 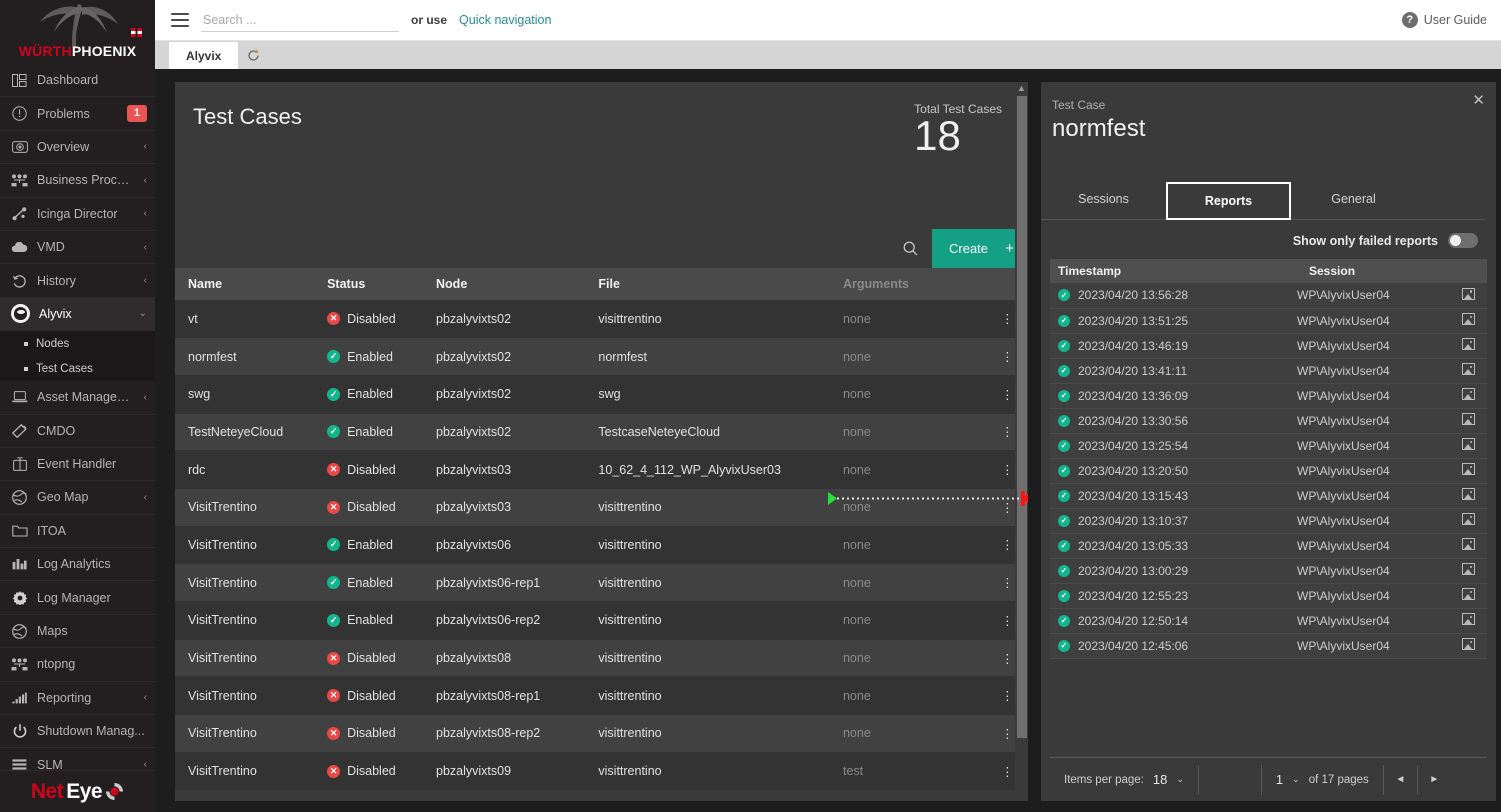 What do you see at coordinates (1268, 321) in the screenshot?
I see `report-row: ✓ 2023/04/20 13:51:25 WP\AlyvixUser04` at bounding box center [1268, 321].